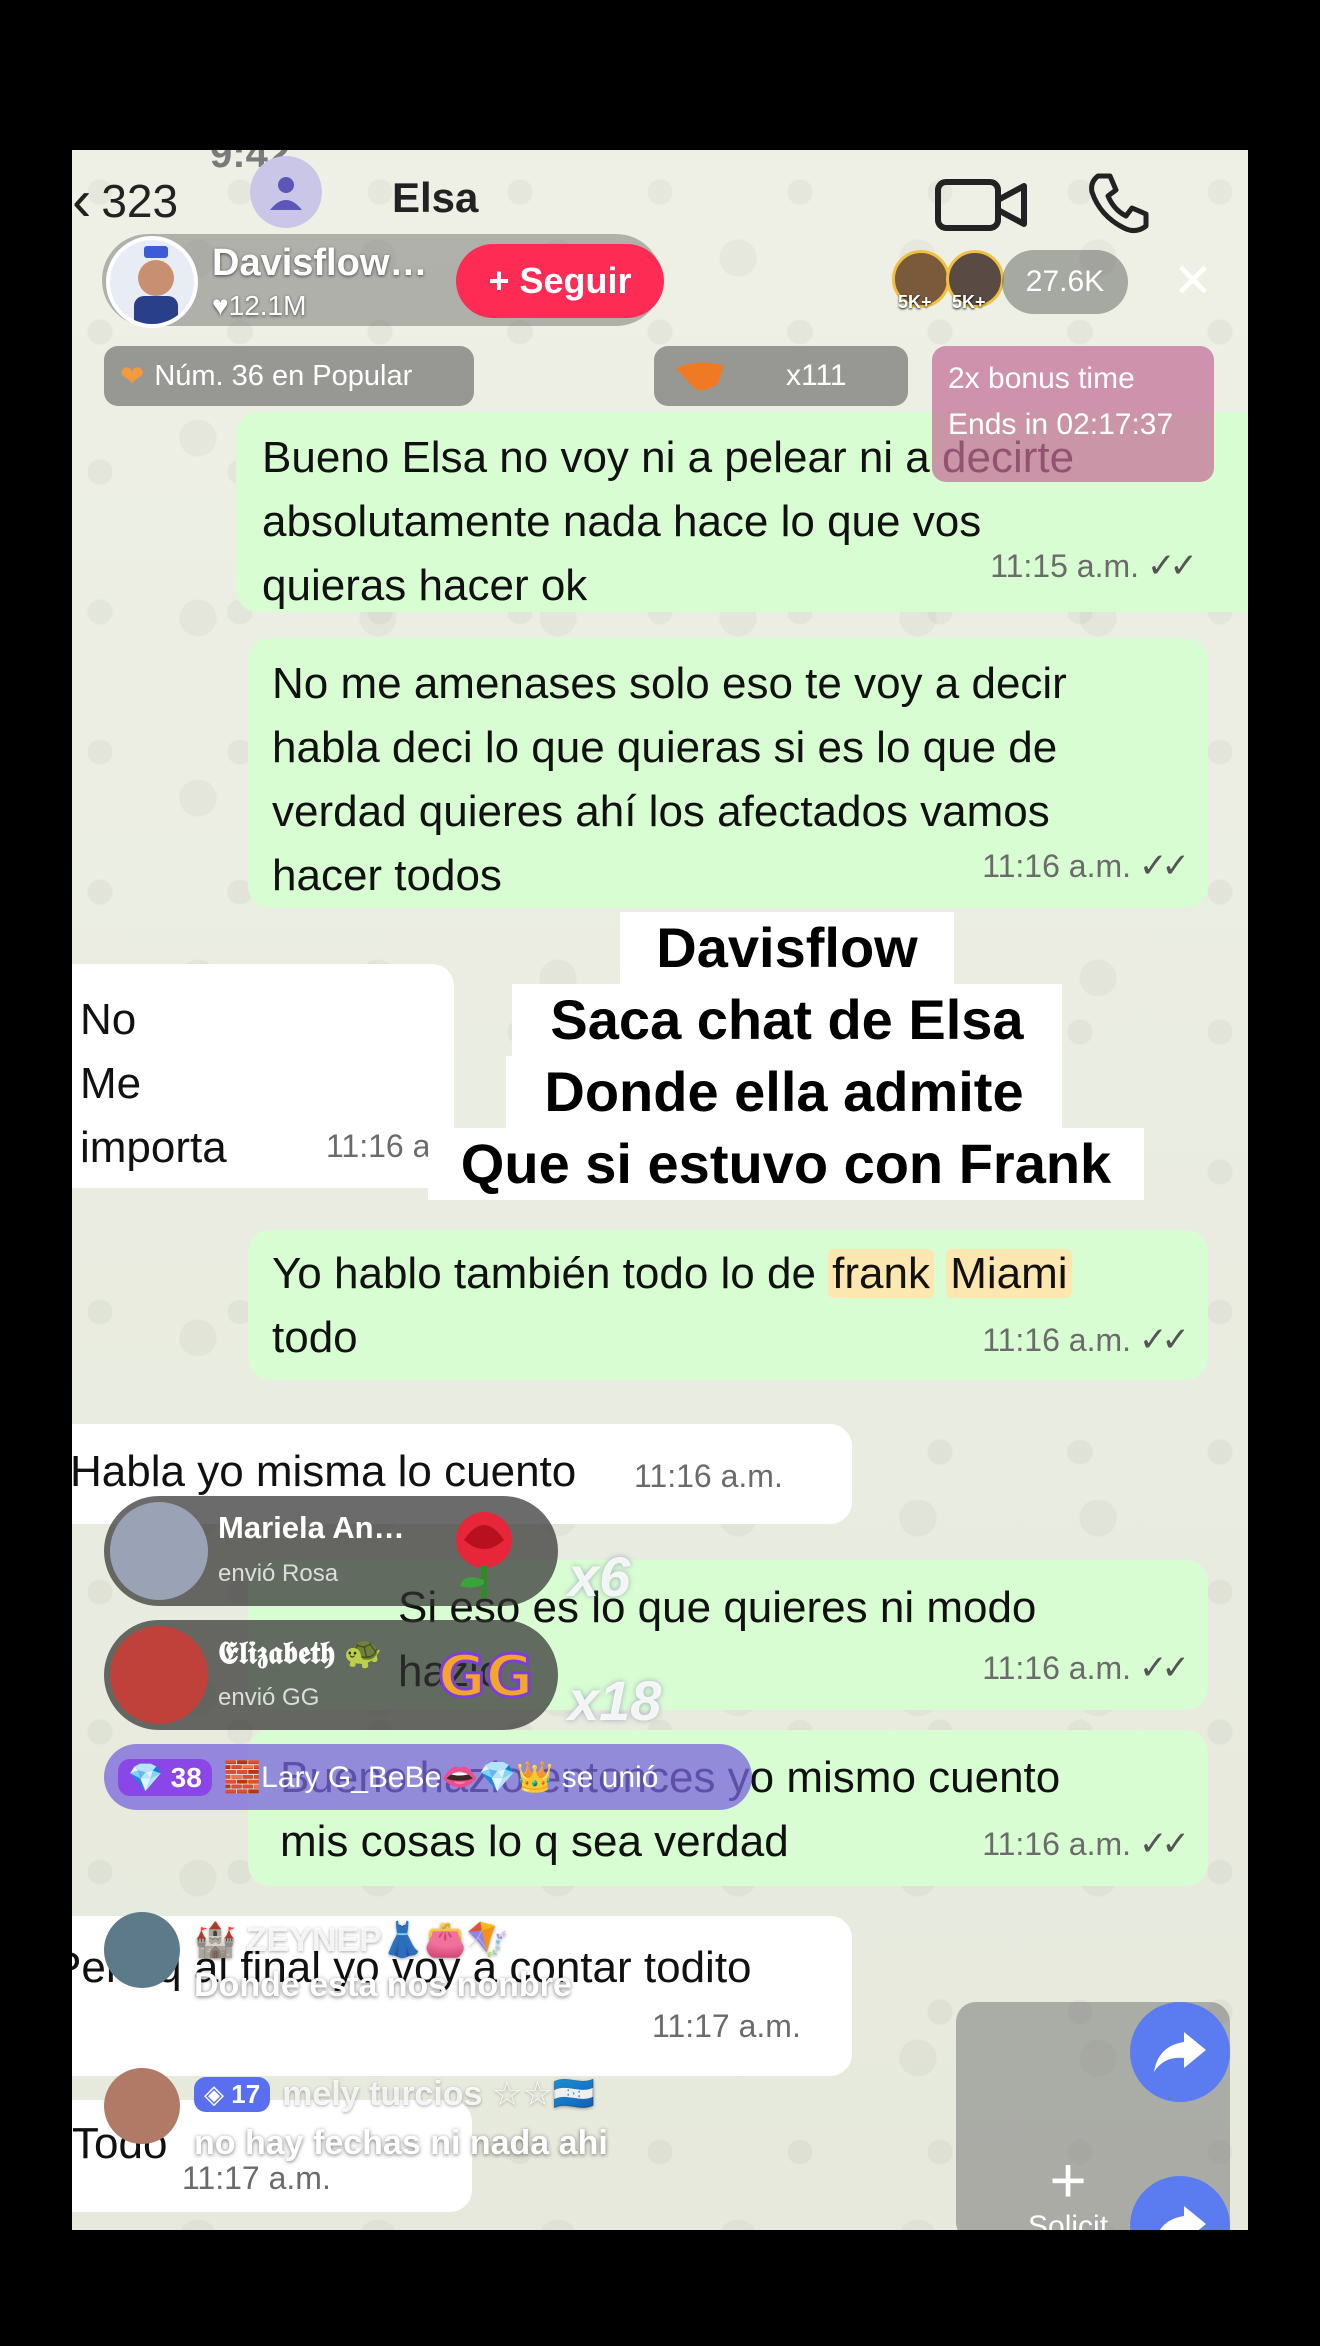  I want to click on rank-label: Núm. 36 en Popular, so click(283, 375).